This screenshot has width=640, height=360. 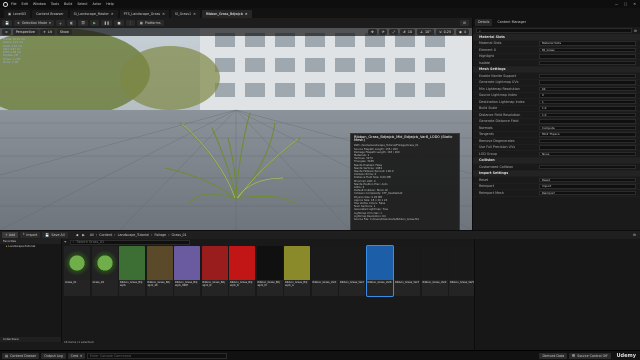 I want to click on settings-button: ⚙, so click(x=464, y=23).